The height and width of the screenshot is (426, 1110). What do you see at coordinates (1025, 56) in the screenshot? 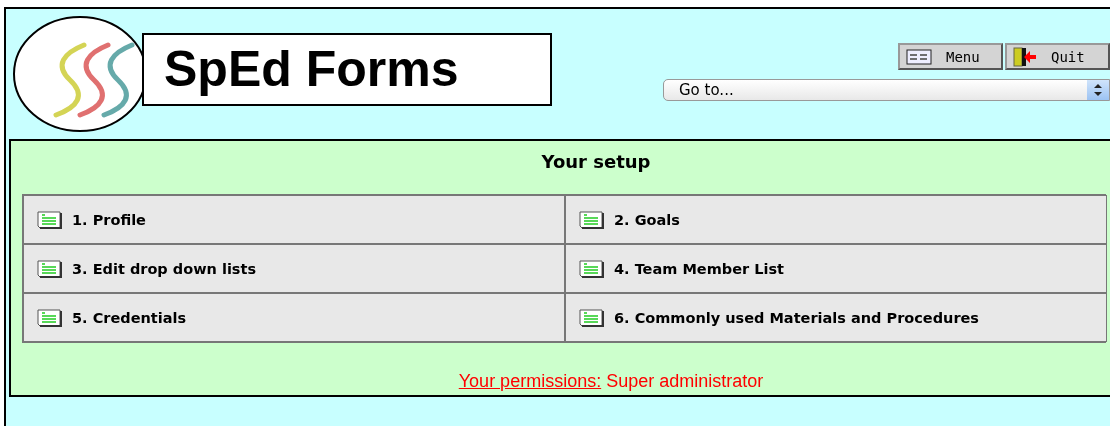
I see `exit-door-icon` at bounding box center [1025, 56].